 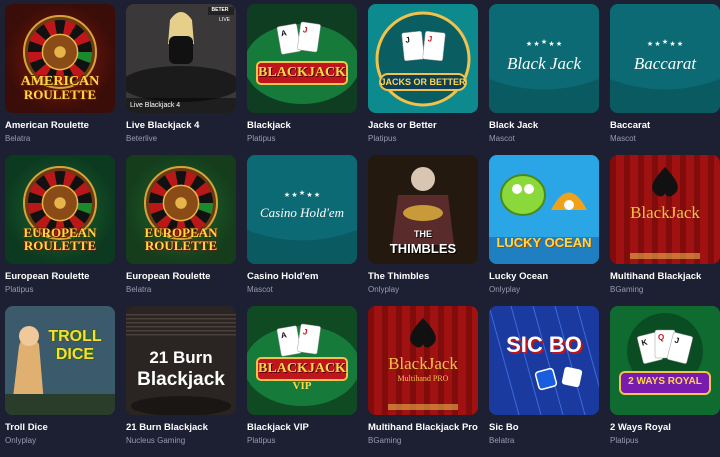 I want to click on game-thumbnail: BlackJack Multihand PRO, so click(x=423, y=360).